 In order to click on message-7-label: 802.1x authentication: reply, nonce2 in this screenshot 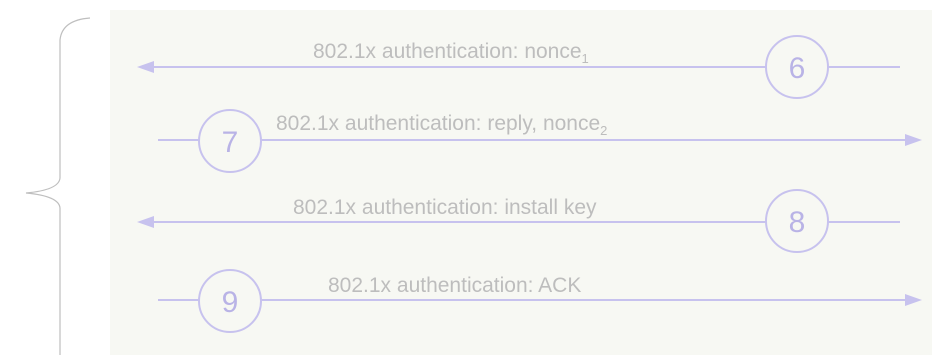, I will do `click(441, 125)`.